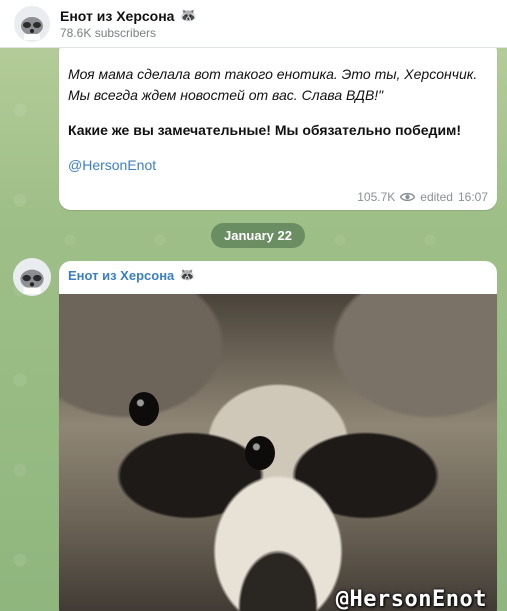 The width and height of the screenshot is (507, 611). I want to click on channel-title: Енот из Херсона 🦝, so click(128, 15).